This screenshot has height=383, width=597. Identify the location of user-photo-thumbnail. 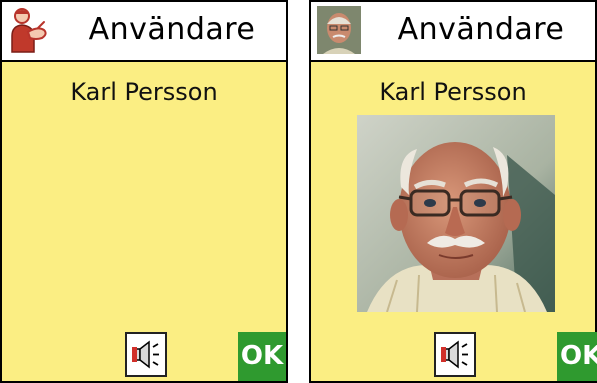
(339, 30).